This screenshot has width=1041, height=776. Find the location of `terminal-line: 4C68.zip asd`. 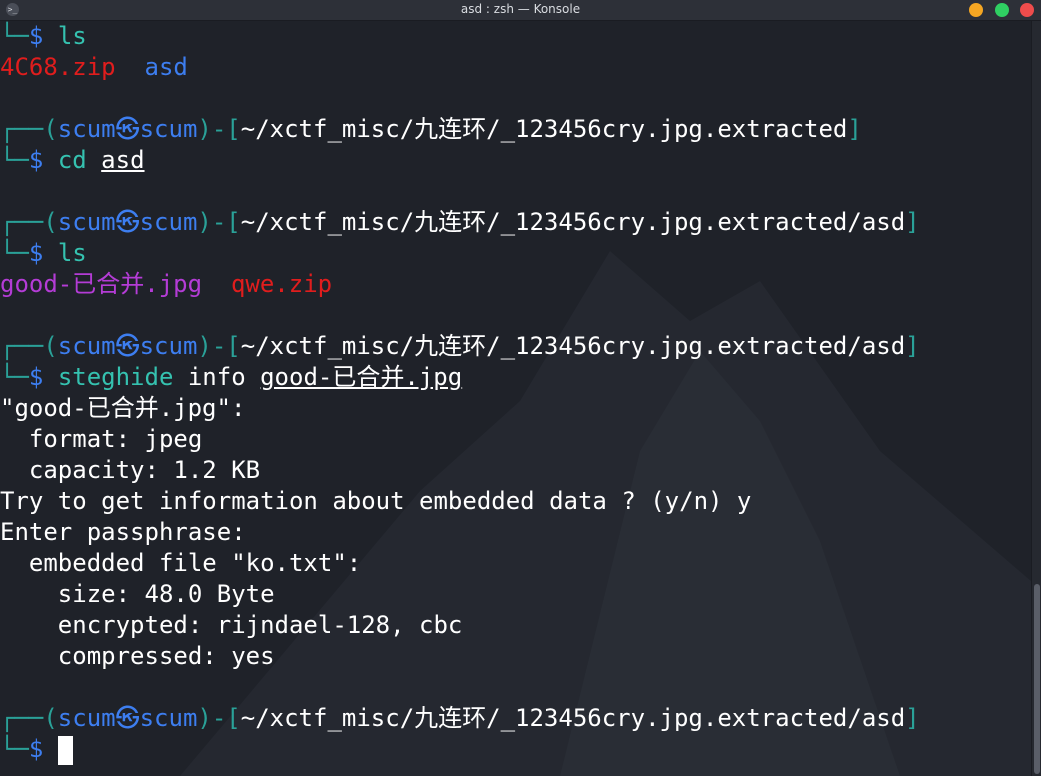

terminal-line: 4C68.zip asd is located at coordinates (460, 67).